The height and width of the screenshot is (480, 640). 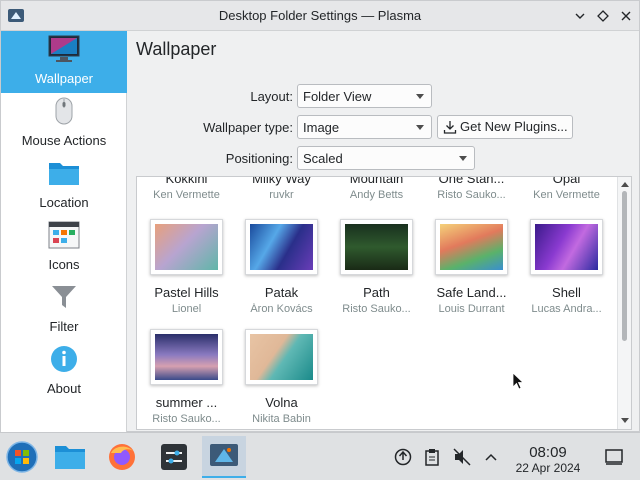 I want to click on plasma-settings-button, so click(x=224, y=457).